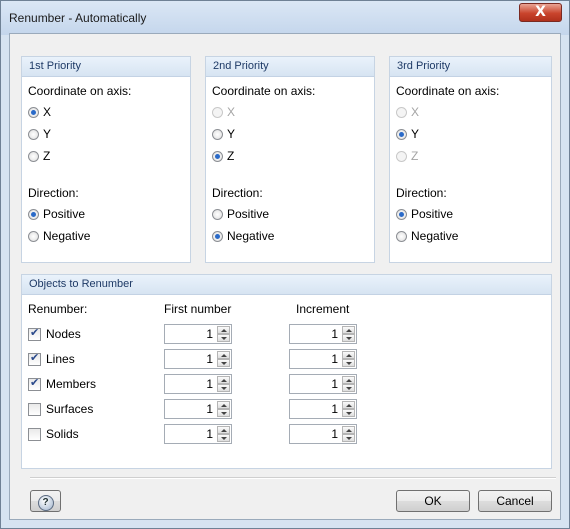  What do you see at coordinates (323, 434) in the screenshot?
I see `solids-increment: 1` at bounding box center [323, 434].